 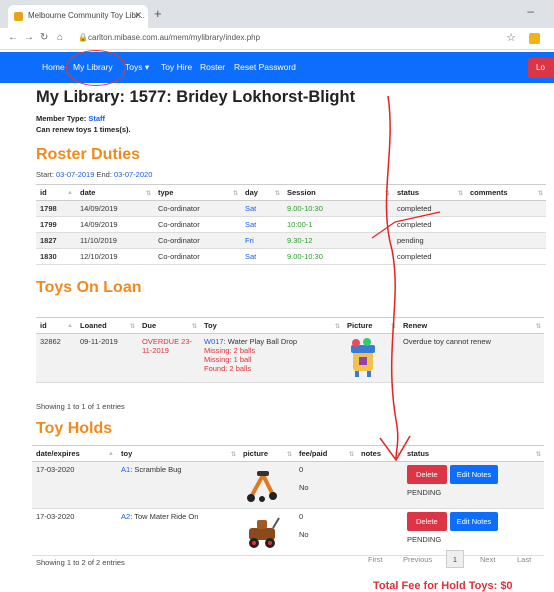 I want to click on col-header: Renew ⇅, so click(x=471, y=325).